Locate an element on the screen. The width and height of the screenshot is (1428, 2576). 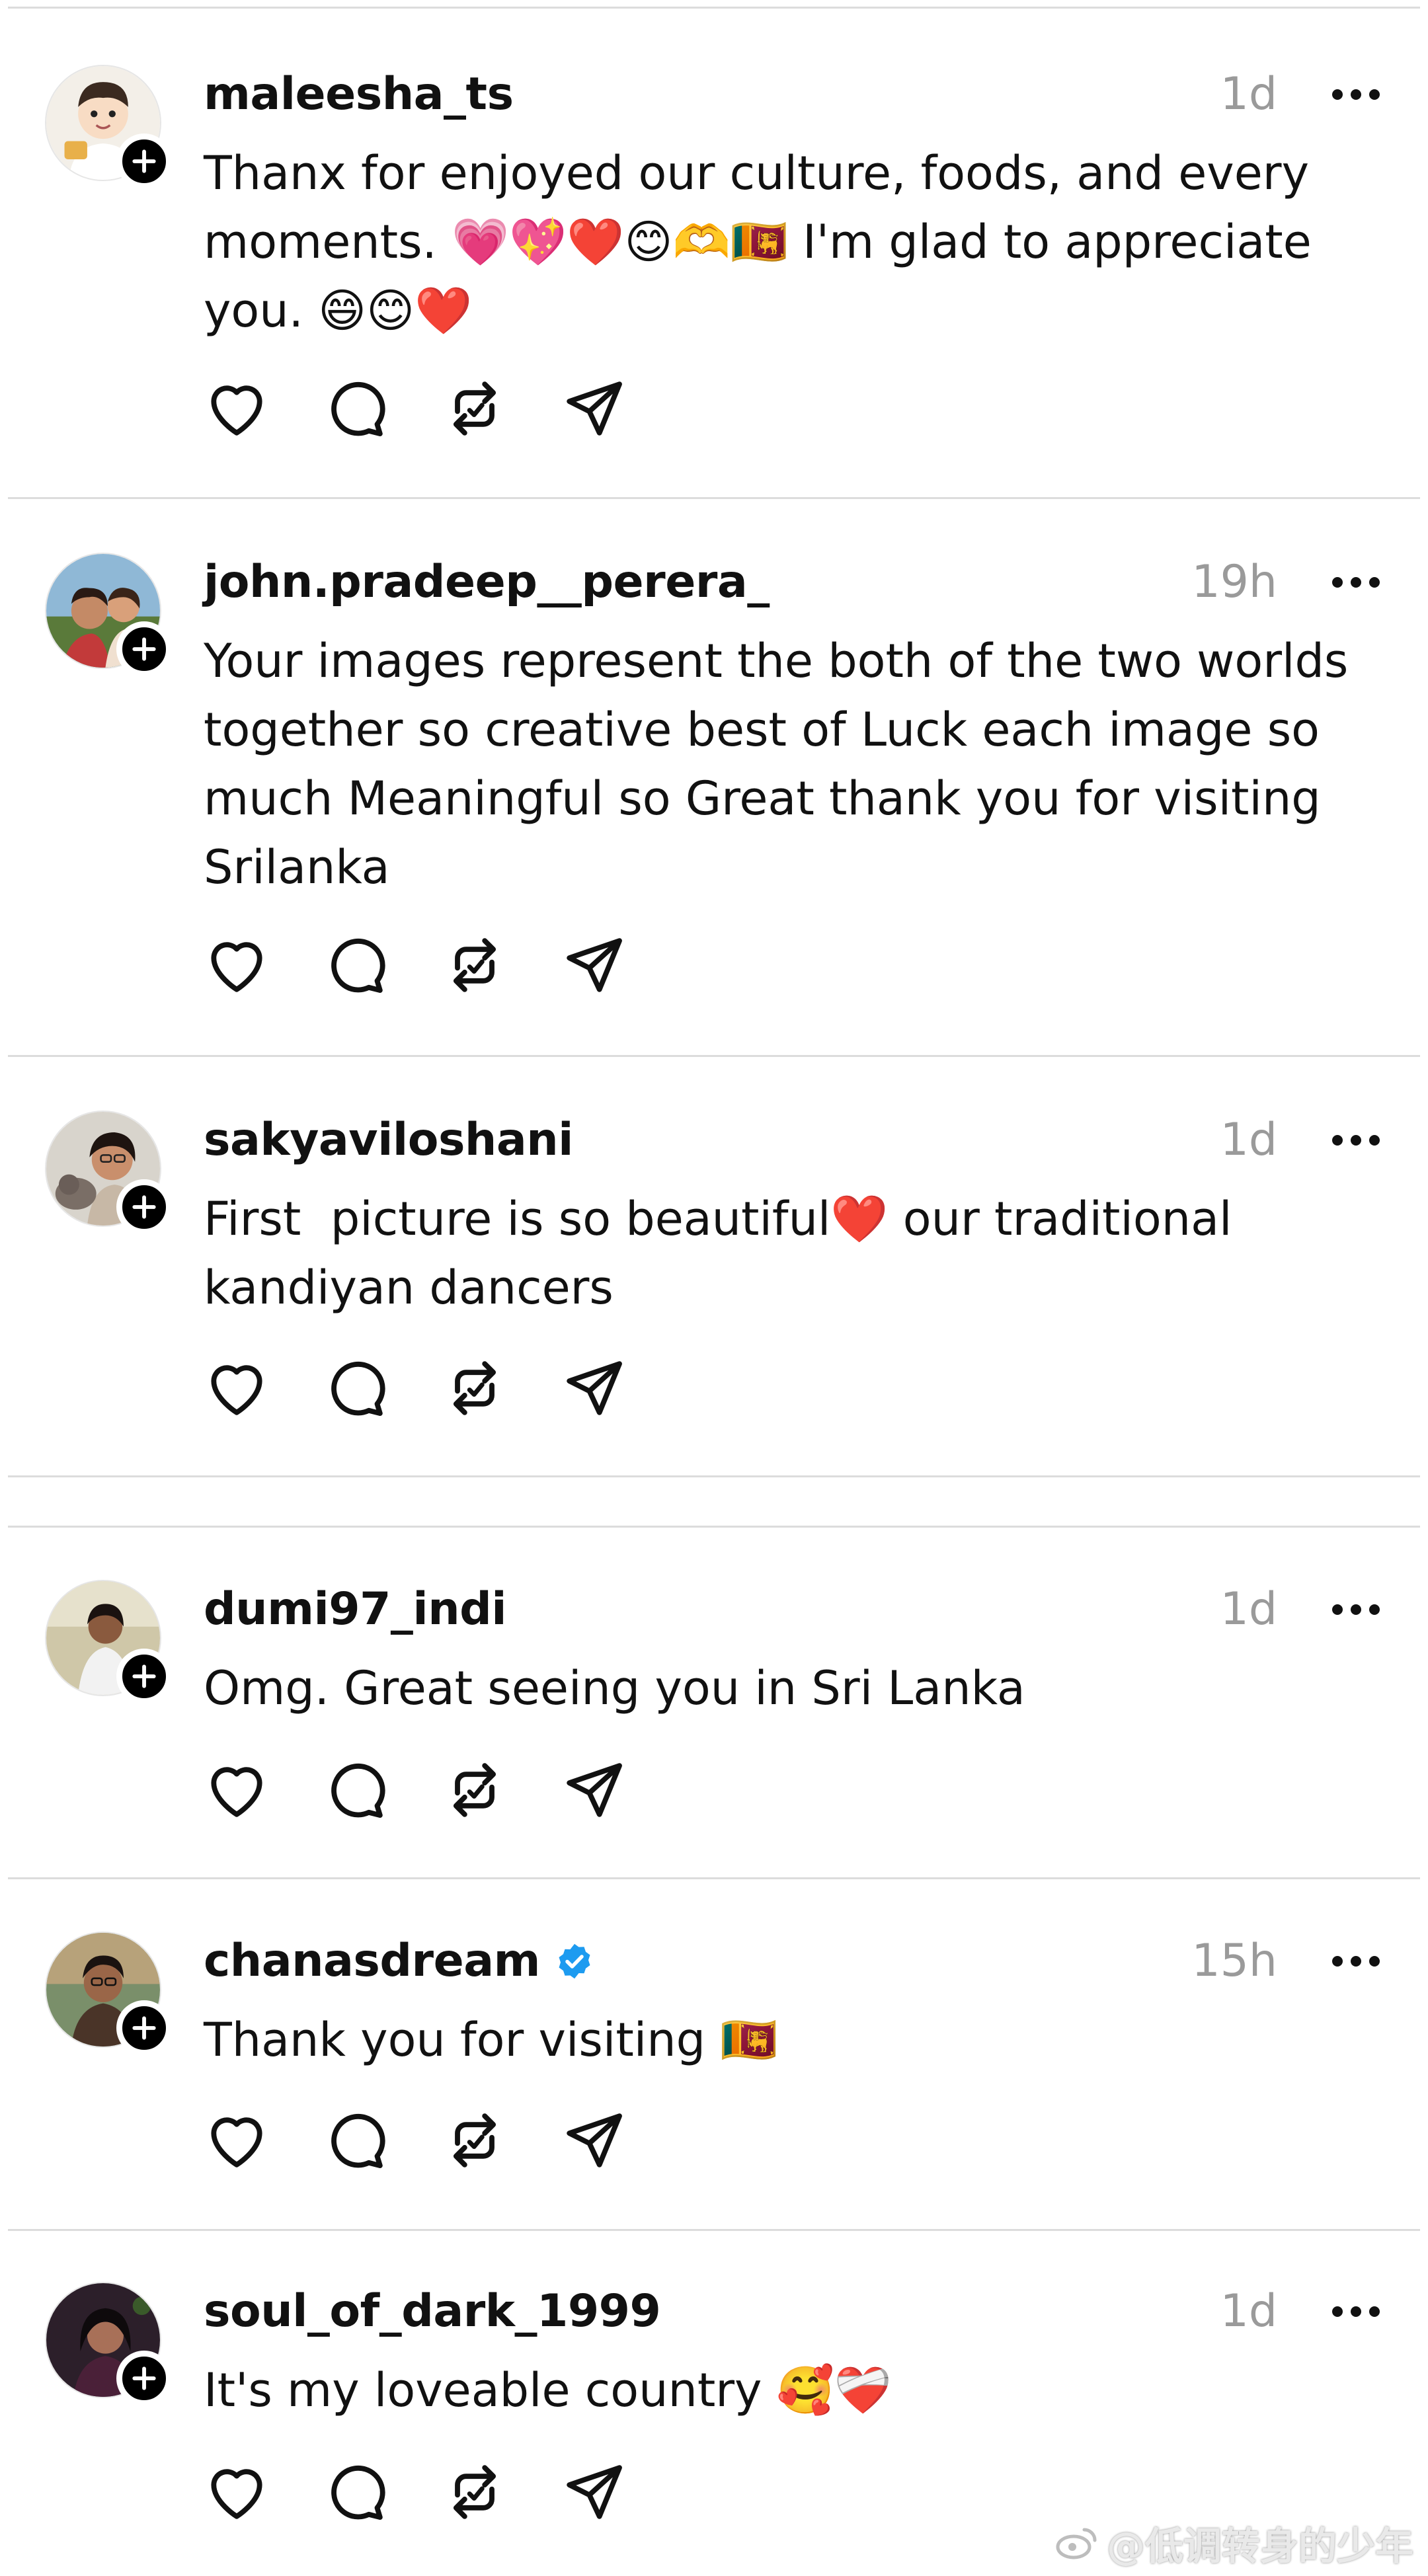
username: soul_of_dark_1999 is located at coordinates (432, 2311).